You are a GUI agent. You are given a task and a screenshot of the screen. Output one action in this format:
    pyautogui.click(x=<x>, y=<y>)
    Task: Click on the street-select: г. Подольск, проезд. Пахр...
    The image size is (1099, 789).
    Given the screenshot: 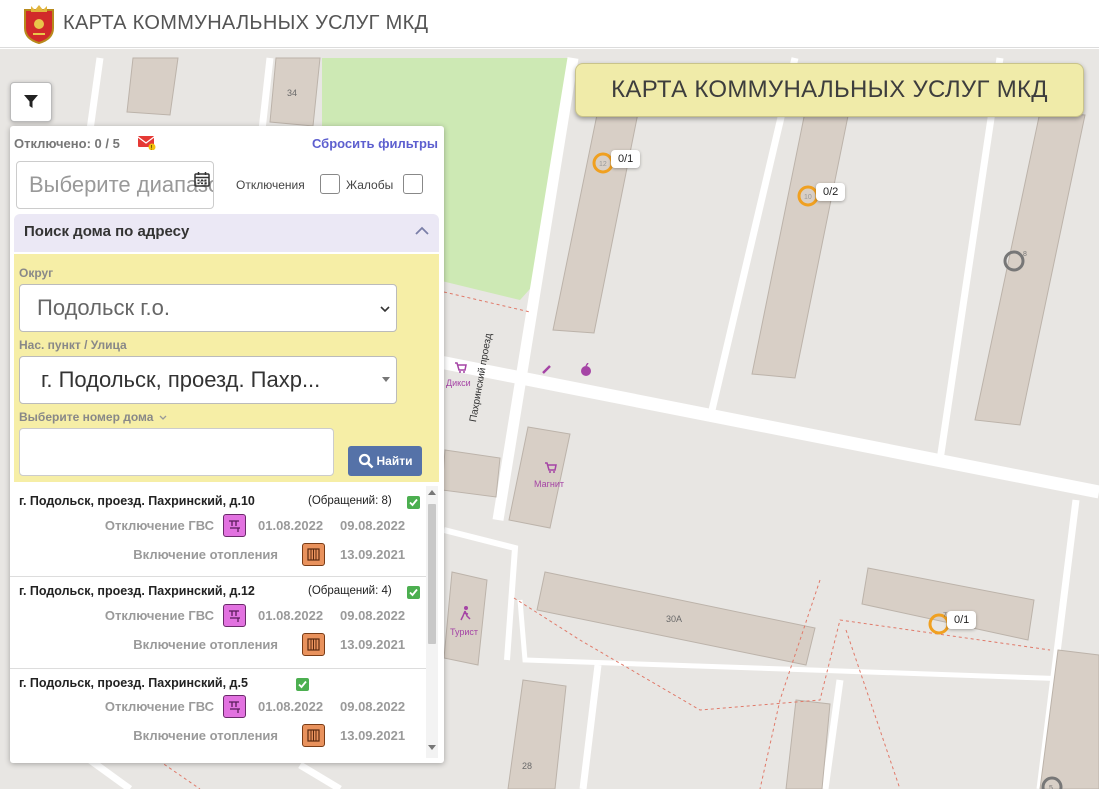 What is the action you would take?
    pyautogui.click(x=208, y=380)
    